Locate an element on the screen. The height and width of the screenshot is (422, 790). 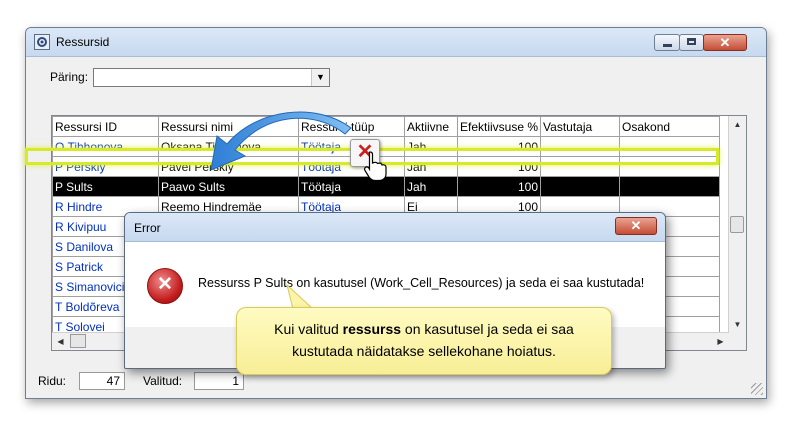
vertical-scroll-thumb is located at coordinates (737, 224).